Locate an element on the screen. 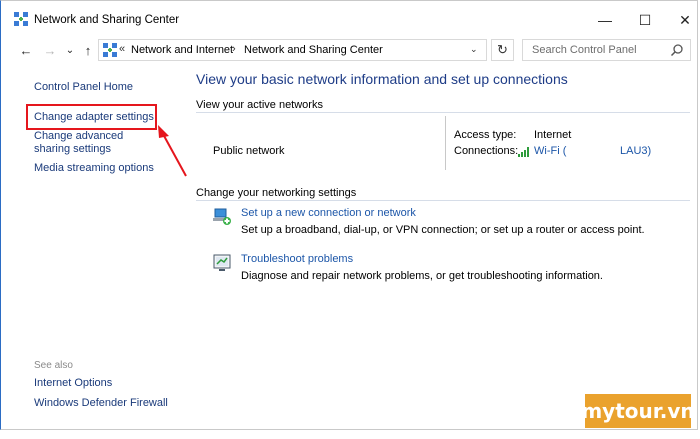  connection-wifi-link: Wi-Fi ( is located at coordinates (550, 151).